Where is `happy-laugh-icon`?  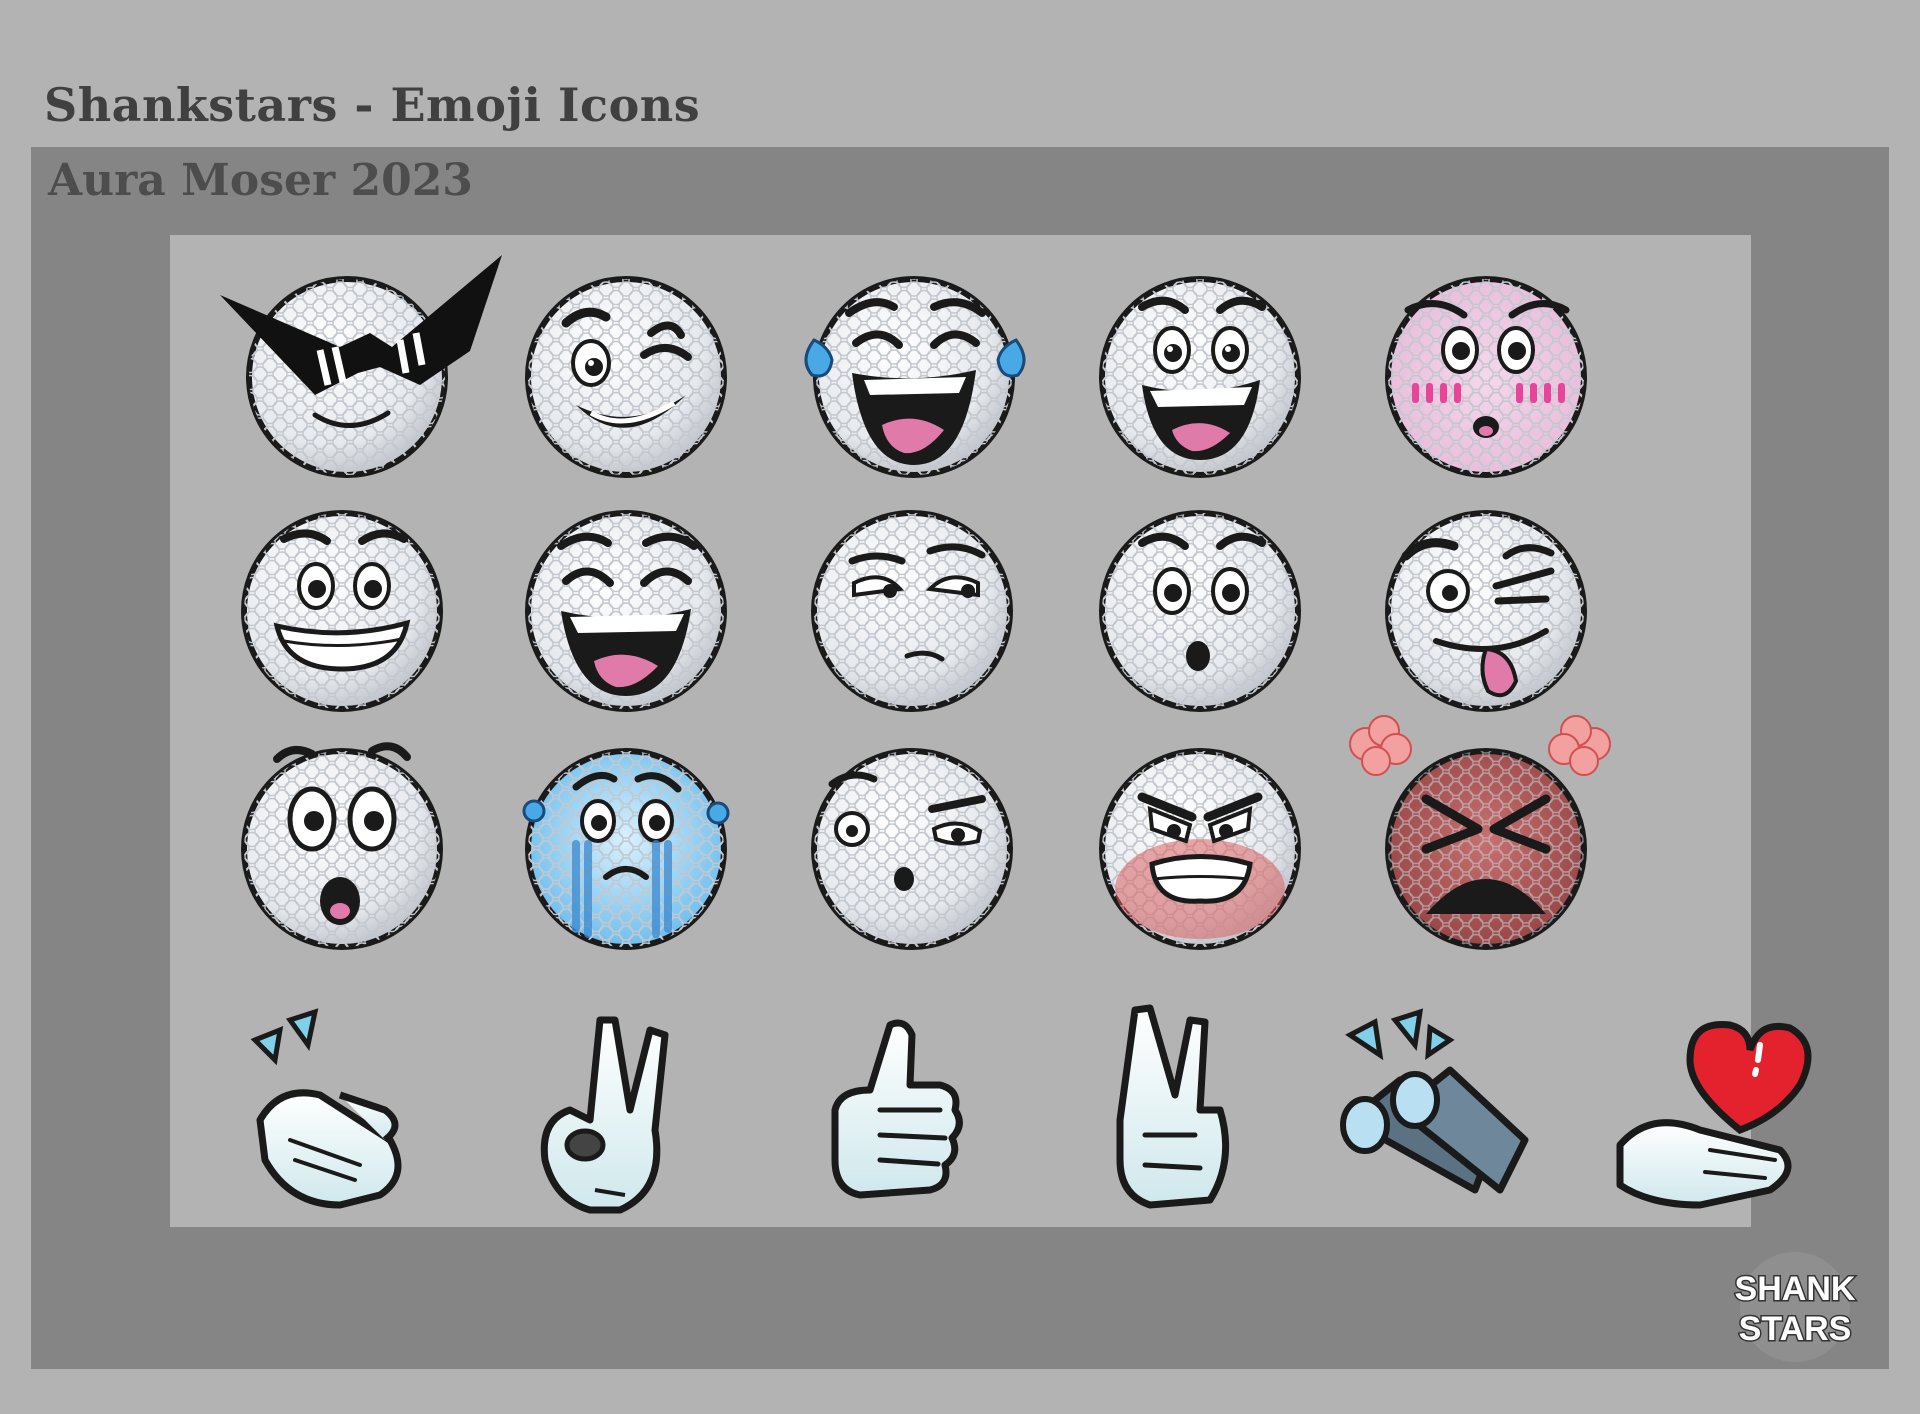
happy-laugh-icon is located at coordinates (626, 611).